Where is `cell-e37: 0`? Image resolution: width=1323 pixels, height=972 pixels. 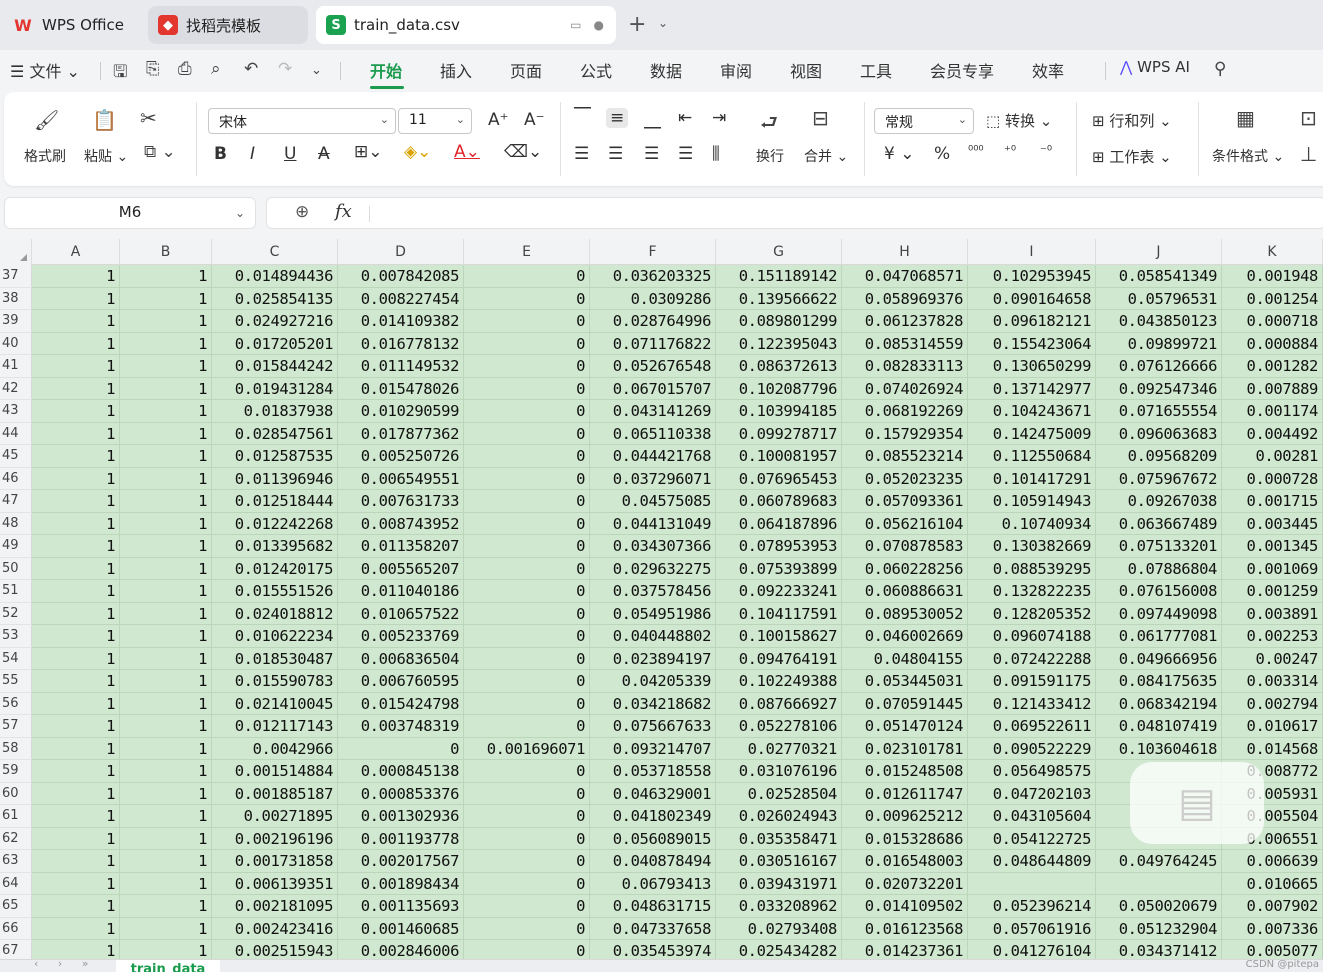 cell-e37: 0 is located at coordinates (527, 276).